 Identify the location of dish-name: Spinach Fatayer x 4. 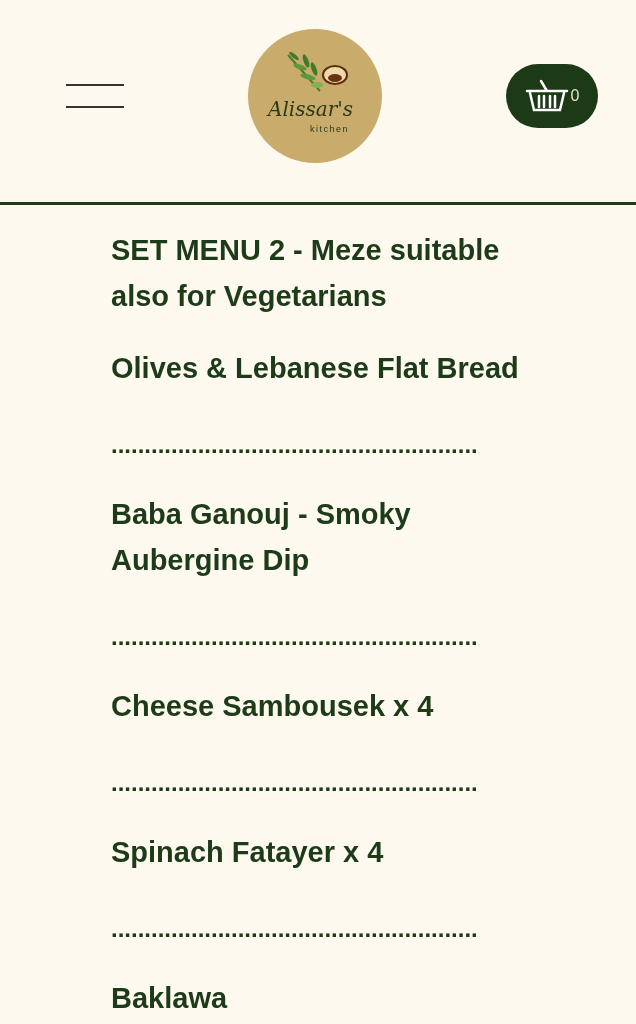
(248, 852).